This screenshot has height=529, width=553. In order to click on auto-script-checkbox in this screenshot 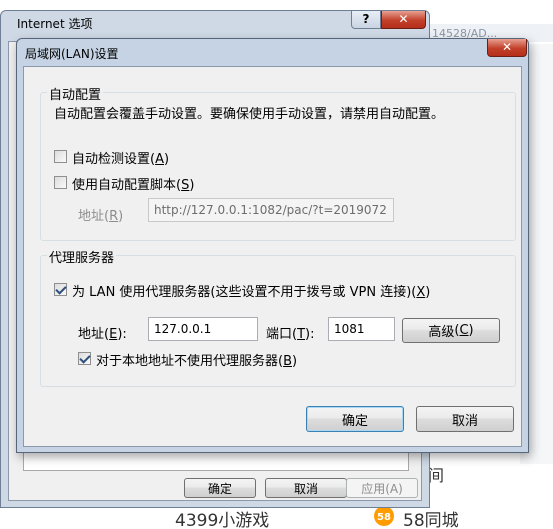, I will do `click(60, 182)`.